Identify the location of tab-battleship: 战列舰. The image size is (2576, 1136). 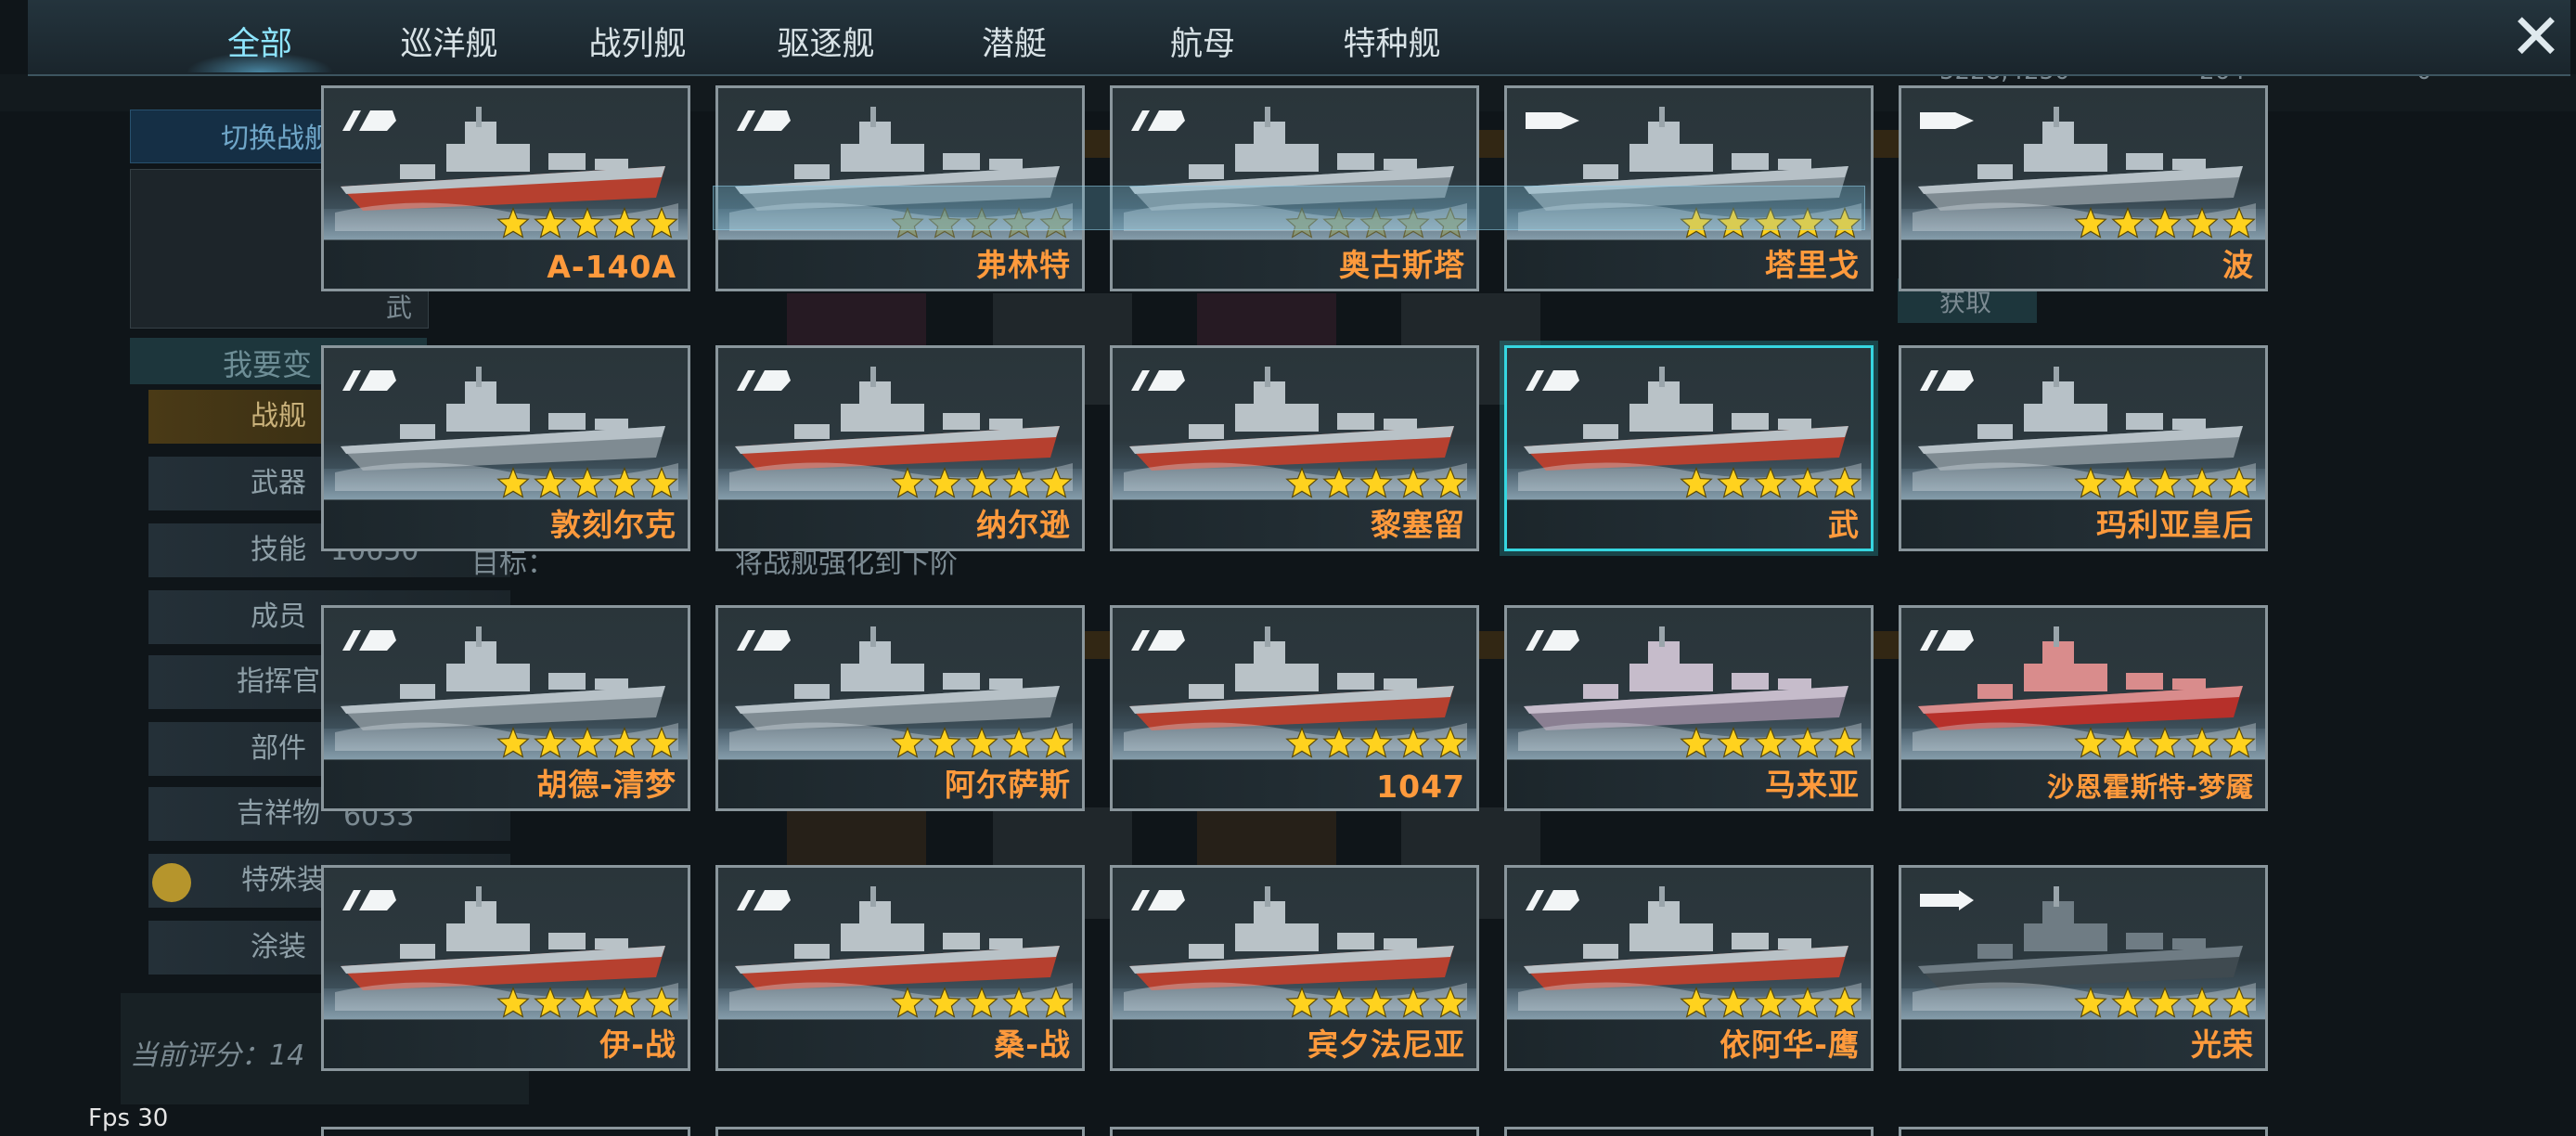
(637, 37).